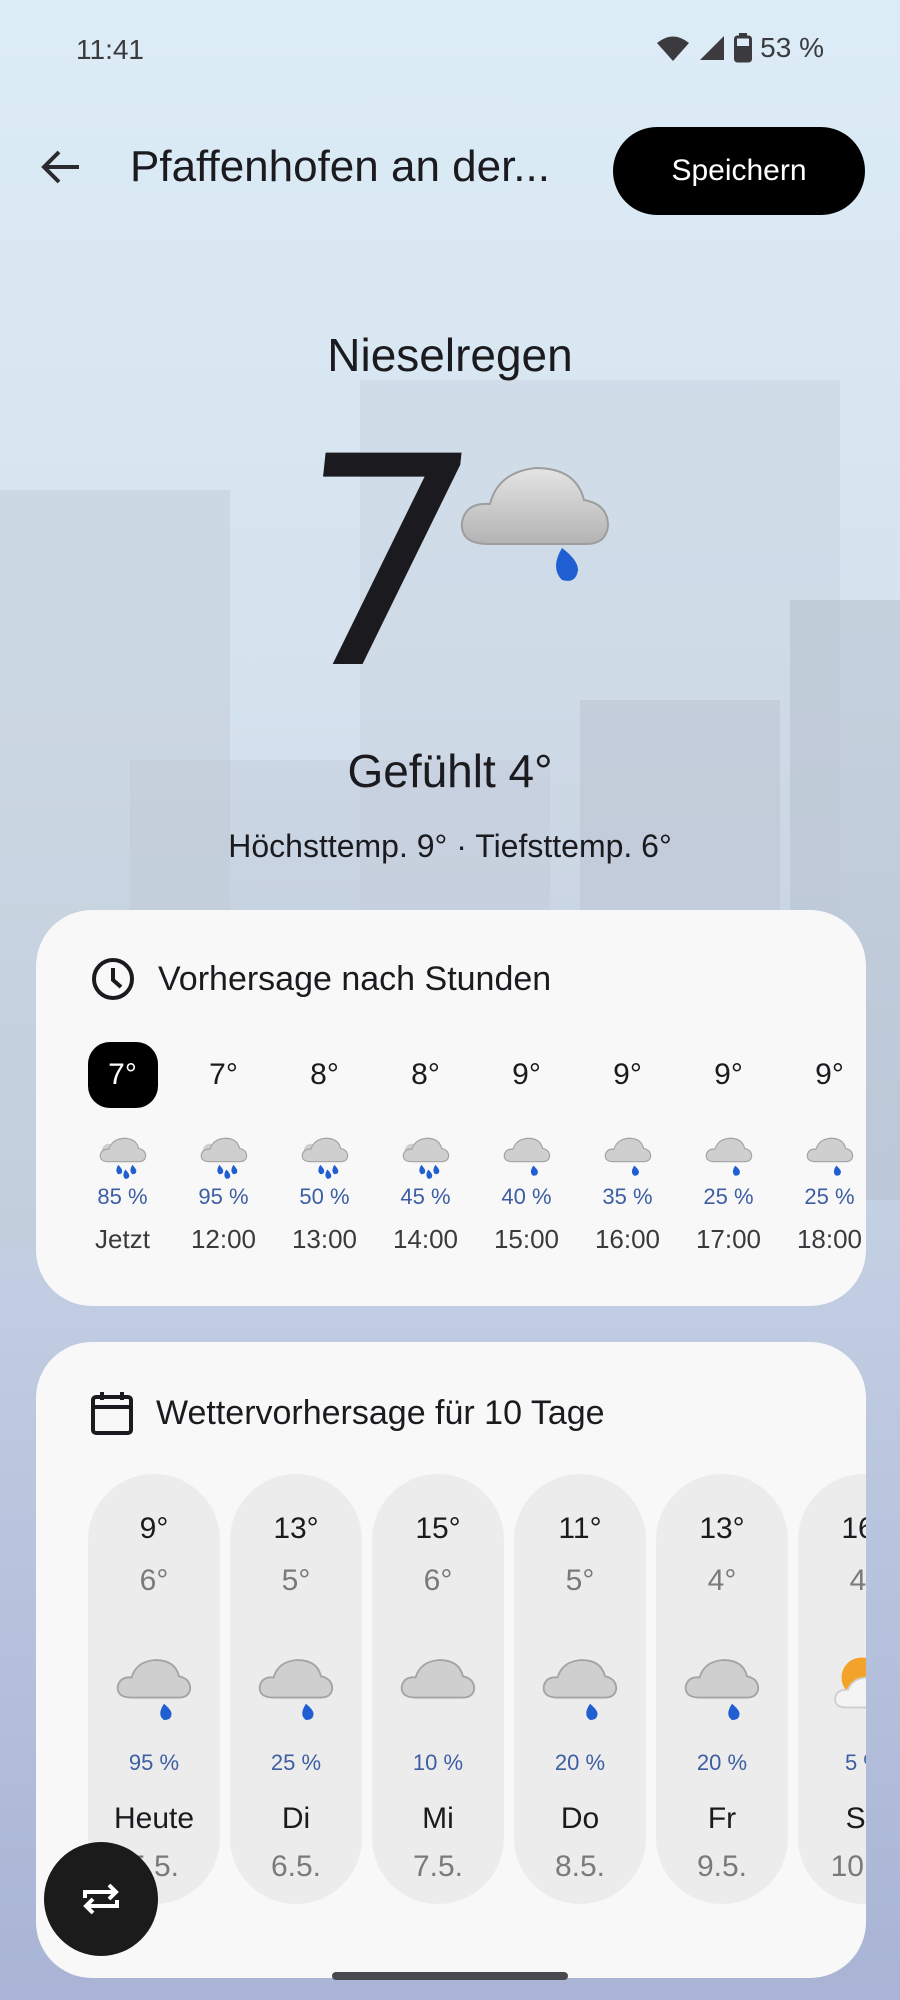  I want to click on hourly-header: Vorhersage nach Stunden, so click(320, 979).